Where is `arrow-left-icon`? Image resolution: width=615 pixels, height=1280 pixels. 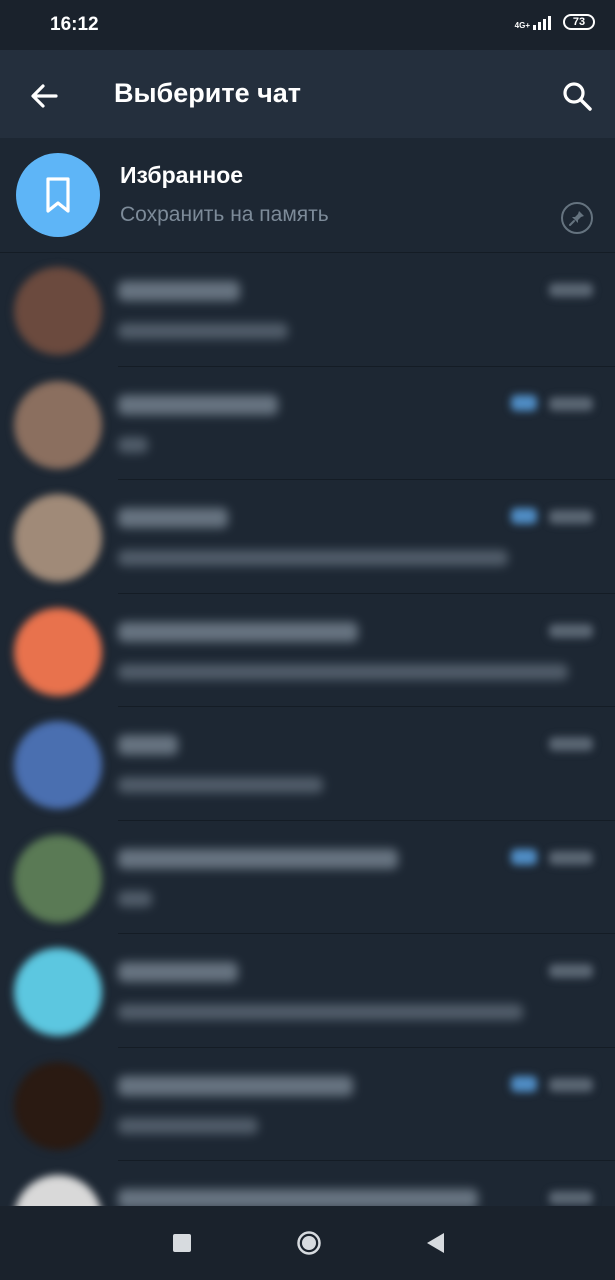
arrow-left-icon is located at coordinates (44, 96).